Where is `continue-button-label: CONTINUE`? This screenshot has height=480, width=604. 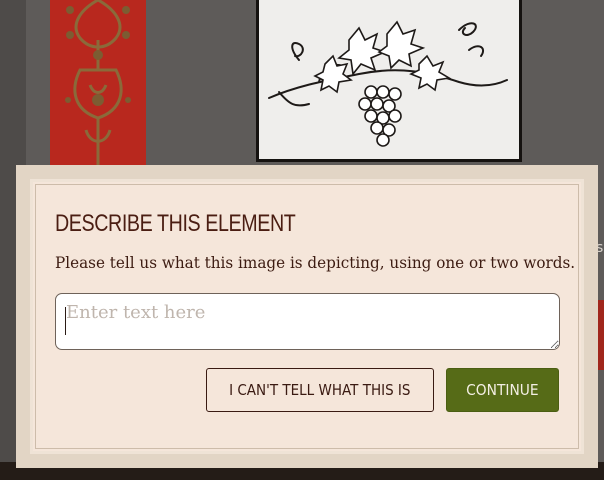 continue-button-label: CONTINUE is located at coordinates (502, 390).